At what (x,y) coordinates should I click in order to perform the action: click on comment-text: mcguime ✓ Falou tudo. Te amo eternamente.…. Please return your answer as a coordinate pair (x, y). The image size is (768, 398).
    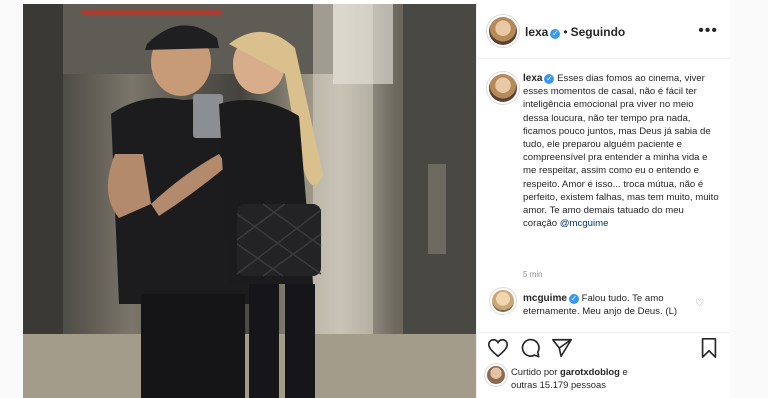
    Looking at the image, I should click on (608, 305).